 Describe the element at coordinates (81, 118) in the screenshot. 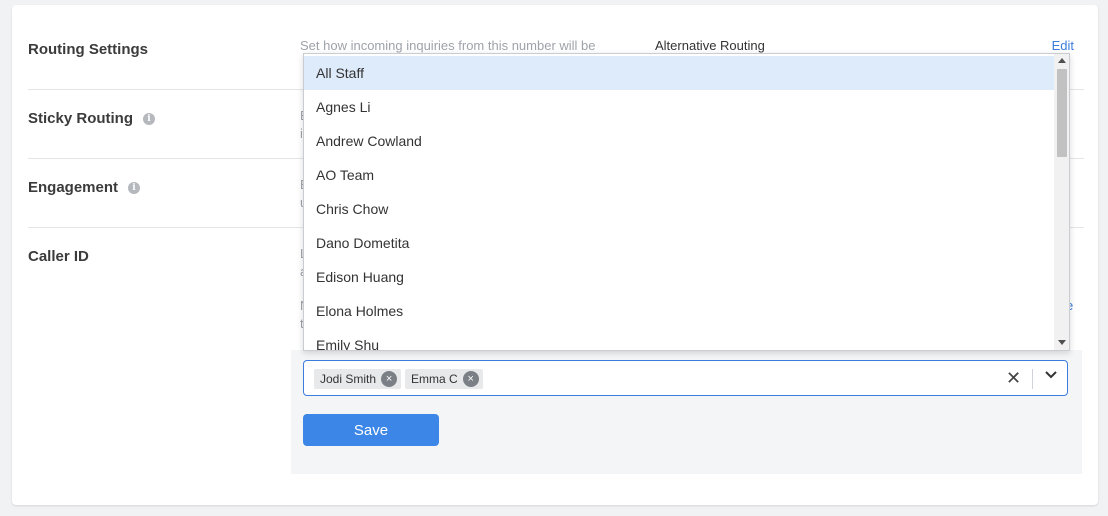

I see `sticky-routing-label: Sticky Routing` at that location.